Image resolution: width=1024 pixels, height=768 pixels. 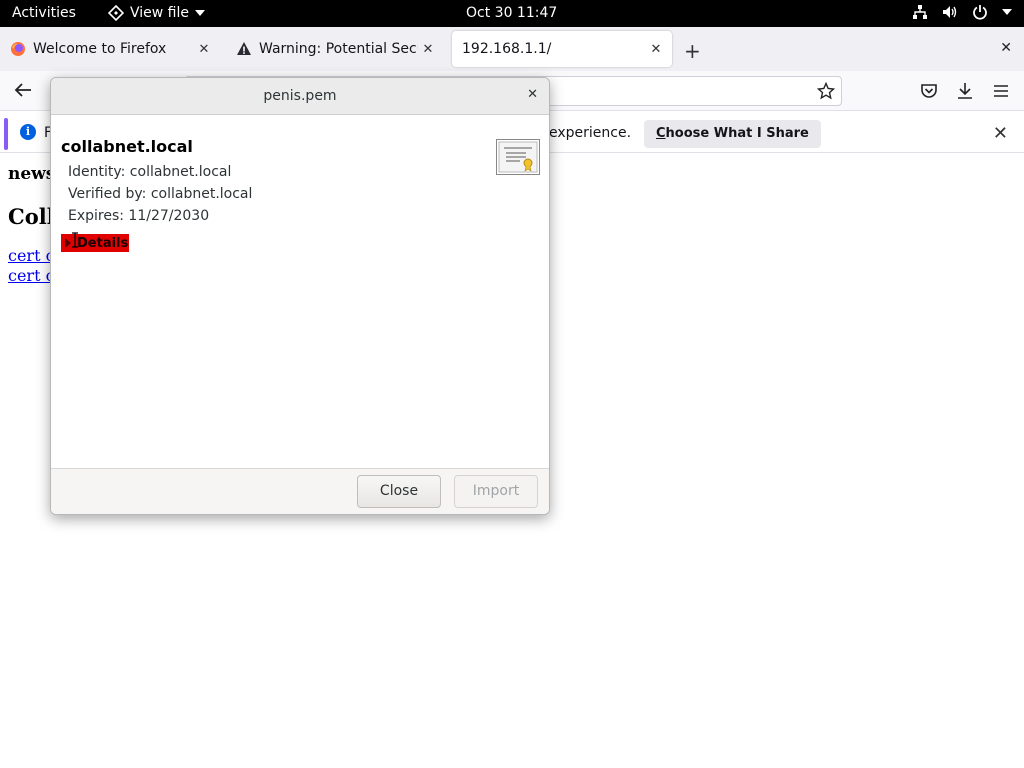 I want to click on tab-title: 192.168.1.1/, so click(x=507, y=49).